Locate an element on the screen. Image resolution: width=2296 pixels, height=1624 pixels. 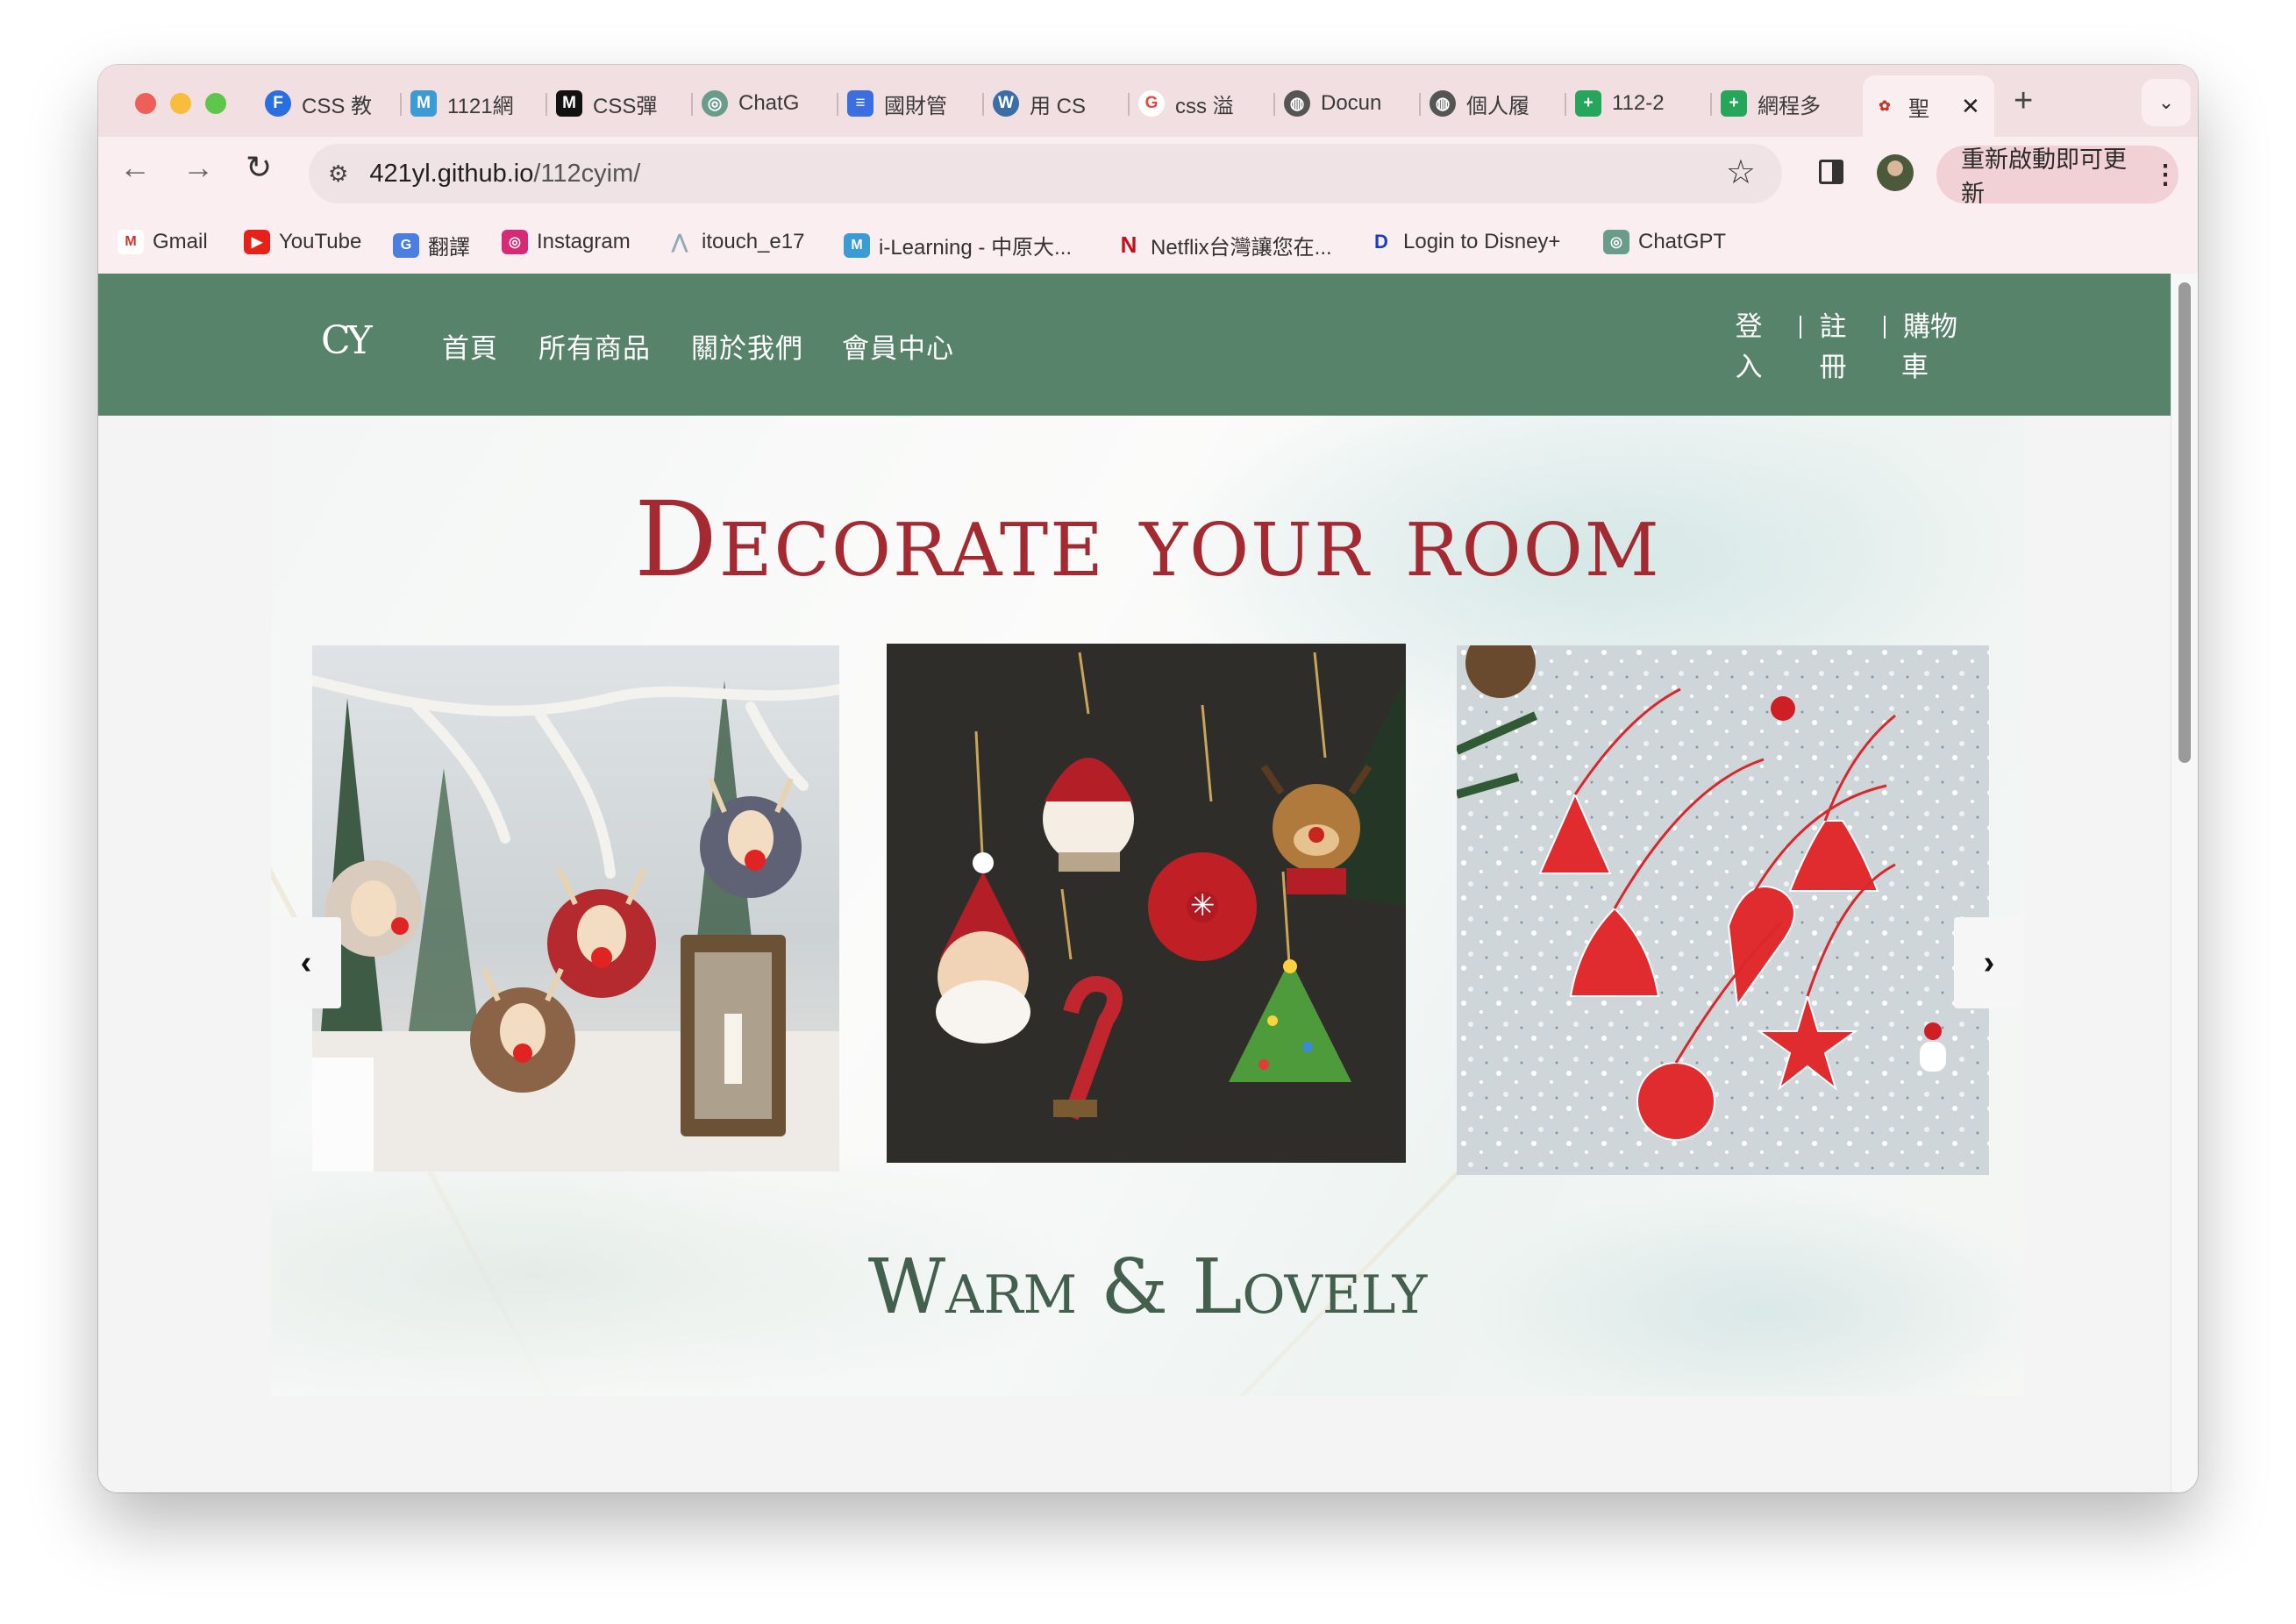
more-menu-icon: ⋮ is located at coordinates (2165, 175).